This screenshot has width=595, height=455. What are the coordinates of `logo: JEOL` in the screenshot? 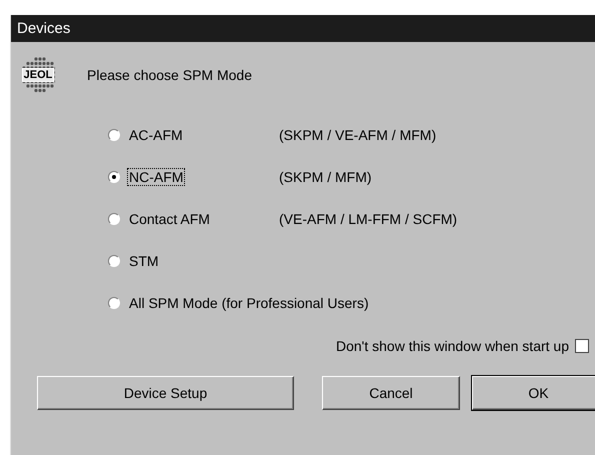 It's located at (38, 75).